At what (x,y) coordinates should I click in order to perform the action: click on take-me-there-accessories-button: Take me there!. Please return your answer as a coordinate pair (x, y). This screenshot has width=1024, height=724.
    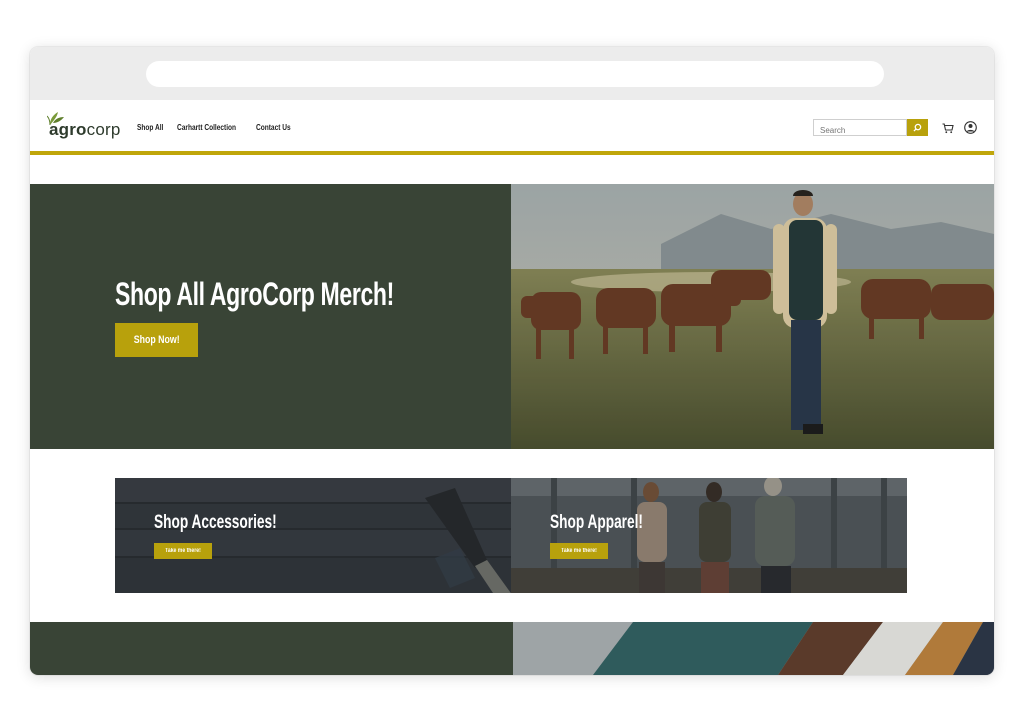
    Looking at the image, I should click on (183, 551).